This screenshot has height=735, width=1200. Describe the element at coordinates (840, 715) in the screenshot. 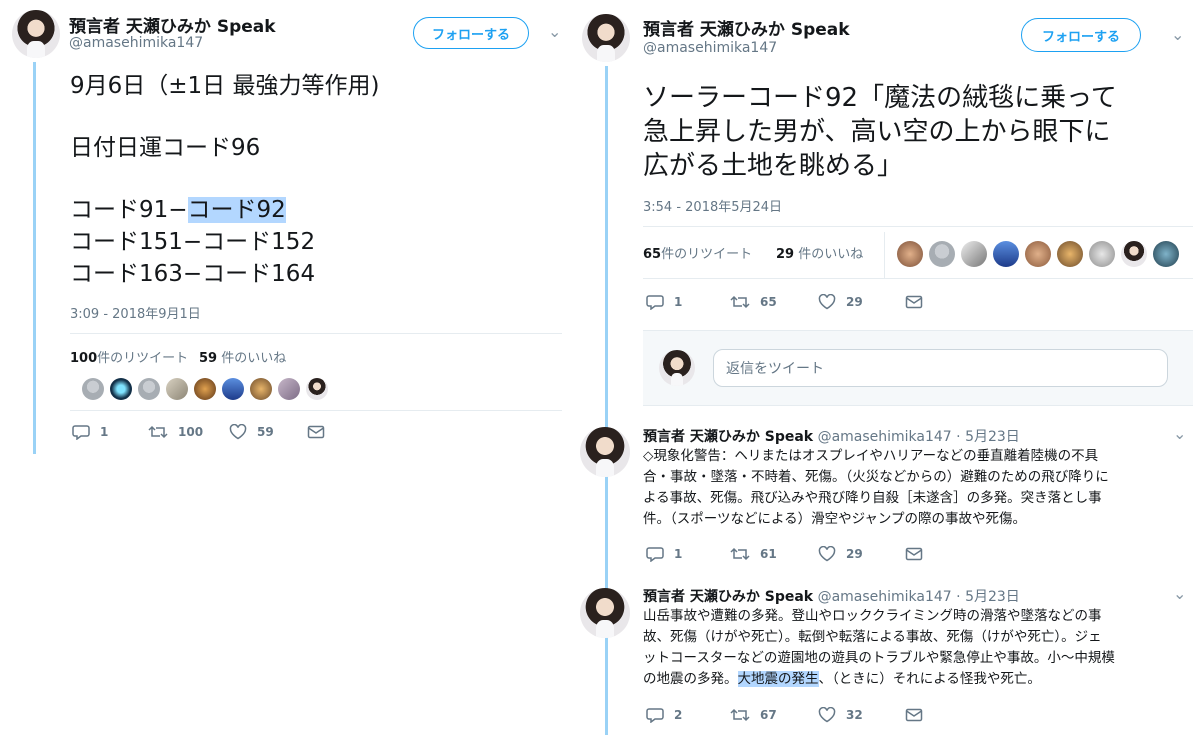

I see `like-button: 32` at that location.